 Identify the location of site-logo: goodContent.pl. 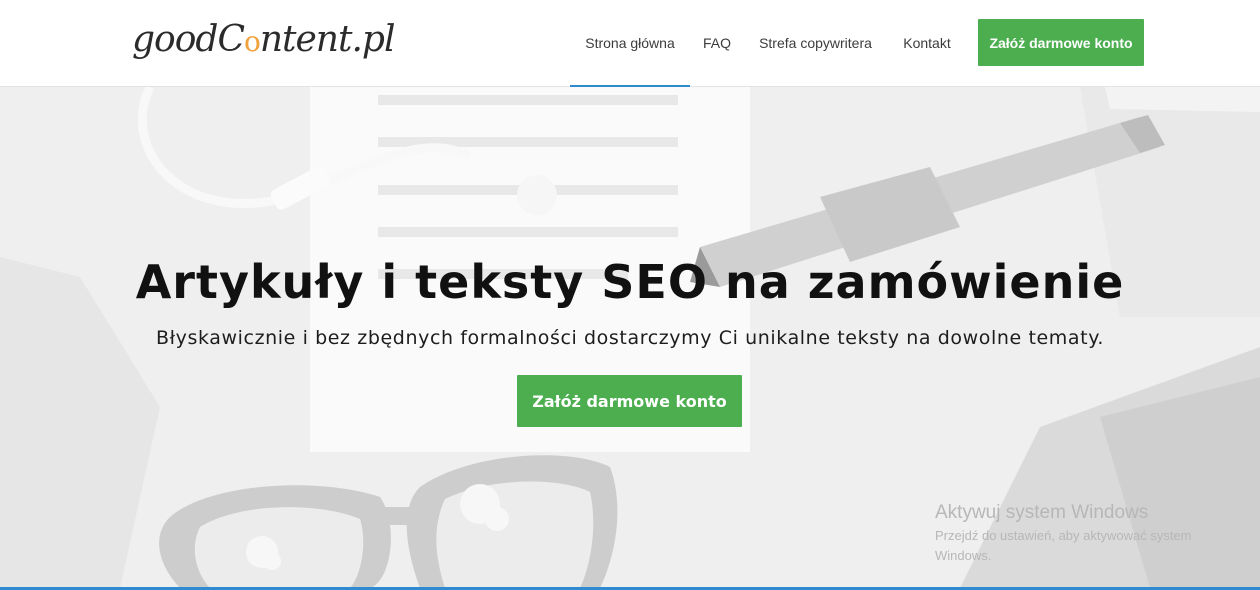
(264, 40).